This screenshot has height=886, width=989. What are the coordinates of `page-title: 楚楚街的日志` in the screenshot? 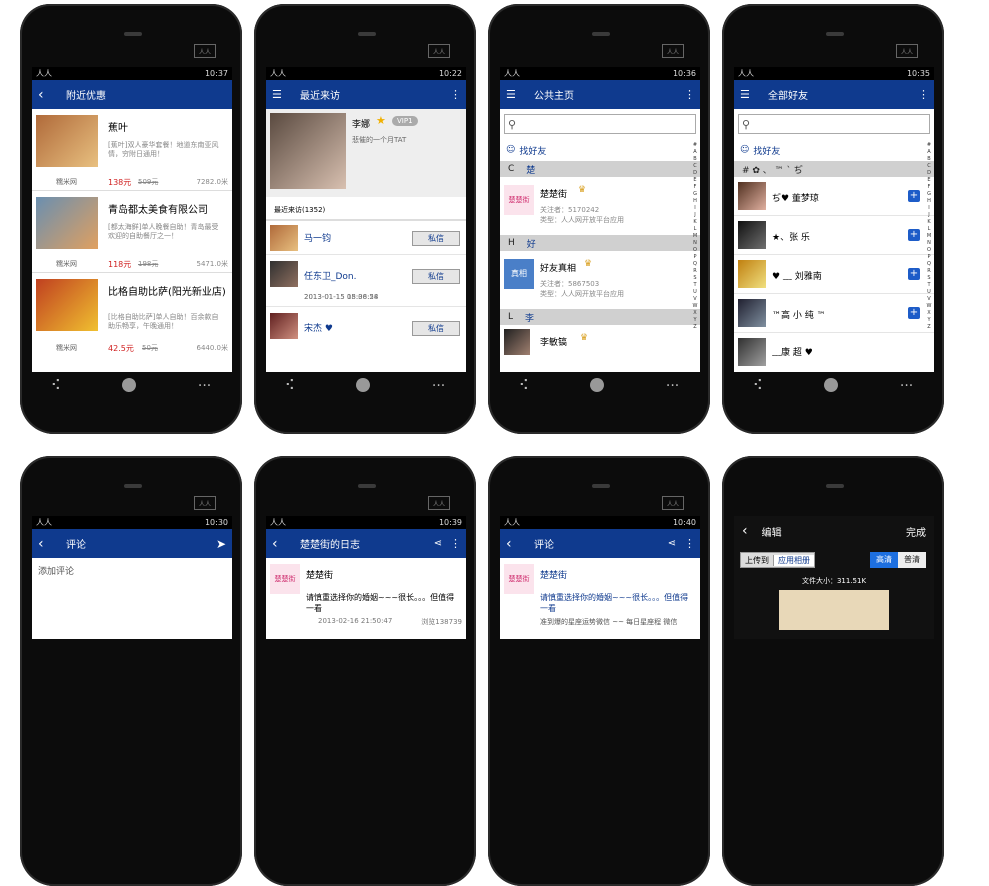 It's located at (330, 545).